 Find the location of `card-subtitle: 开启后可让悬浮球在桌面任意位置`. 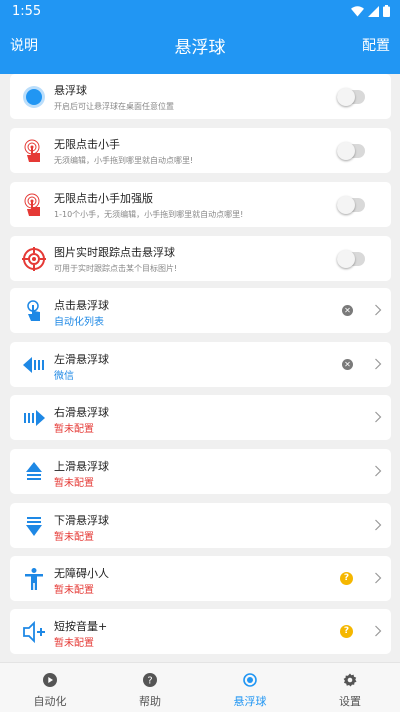

card-subtitle: 开启后可让悬浮球在桌面任意位置 is located at coordinates (114, 106).